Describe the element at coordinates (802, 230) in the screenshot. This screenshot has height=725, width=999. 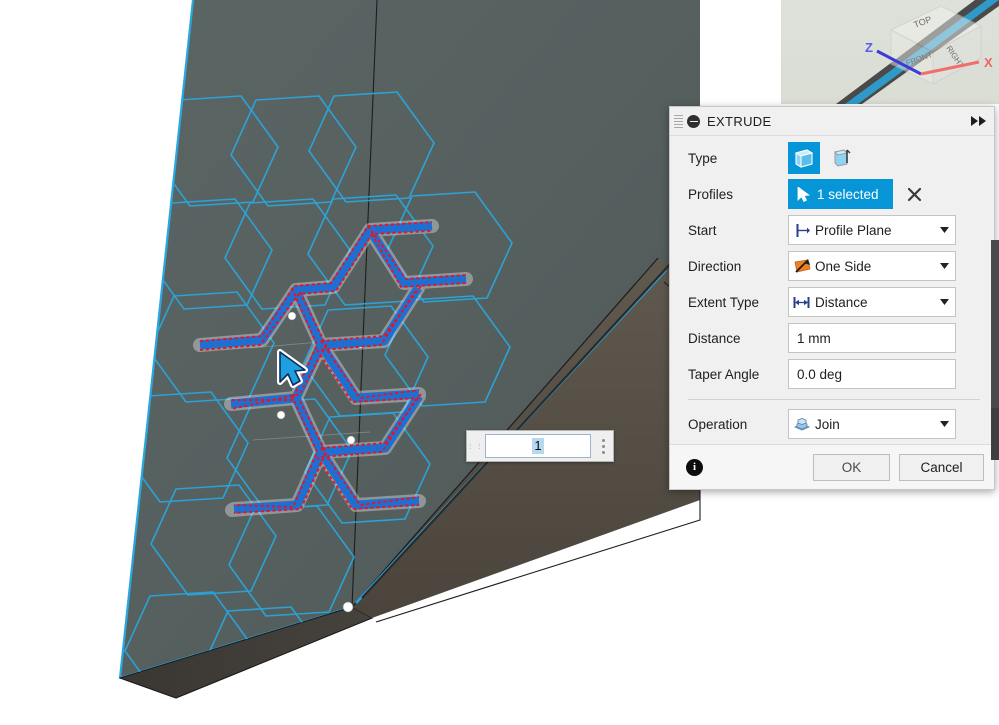
I see `profile-plane-icon` at that location.